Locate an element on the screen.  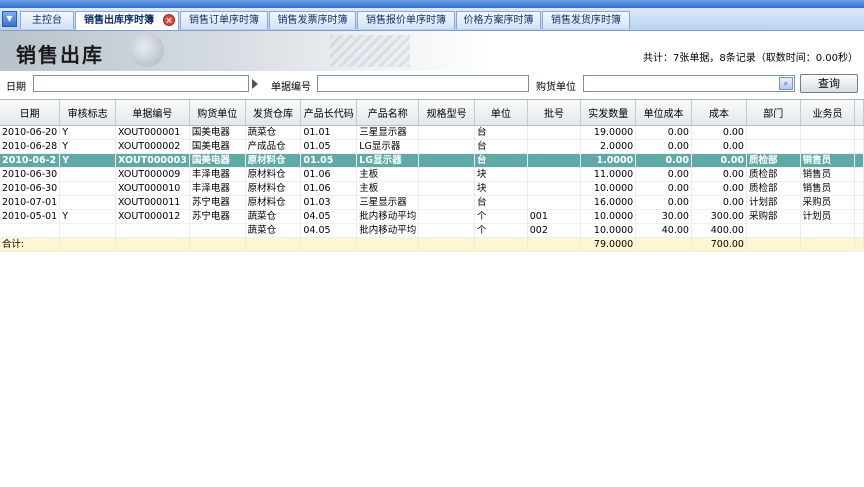
table-cell: 三星显示器 is located at coordinates (388, 202).